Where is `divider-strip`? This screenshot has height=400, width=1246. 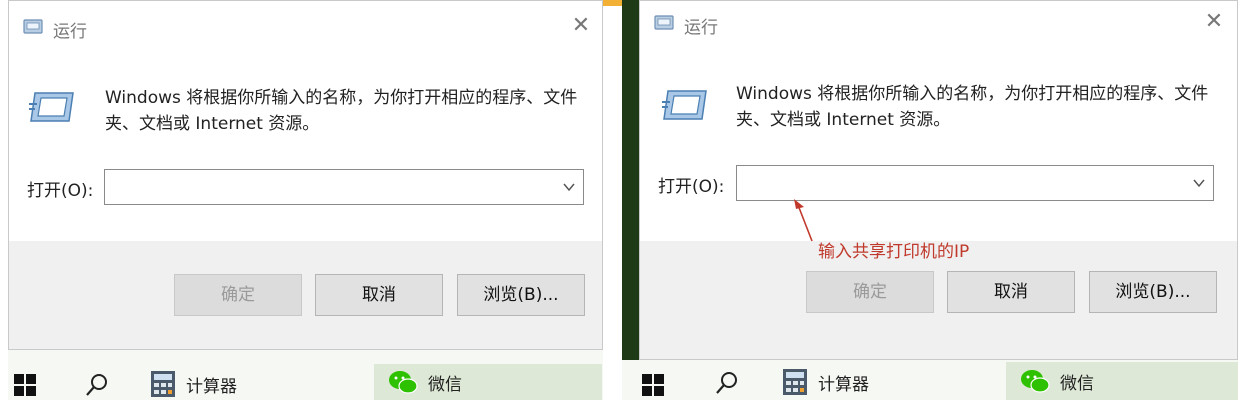
divider-strip is located at coordinates (612, 200).